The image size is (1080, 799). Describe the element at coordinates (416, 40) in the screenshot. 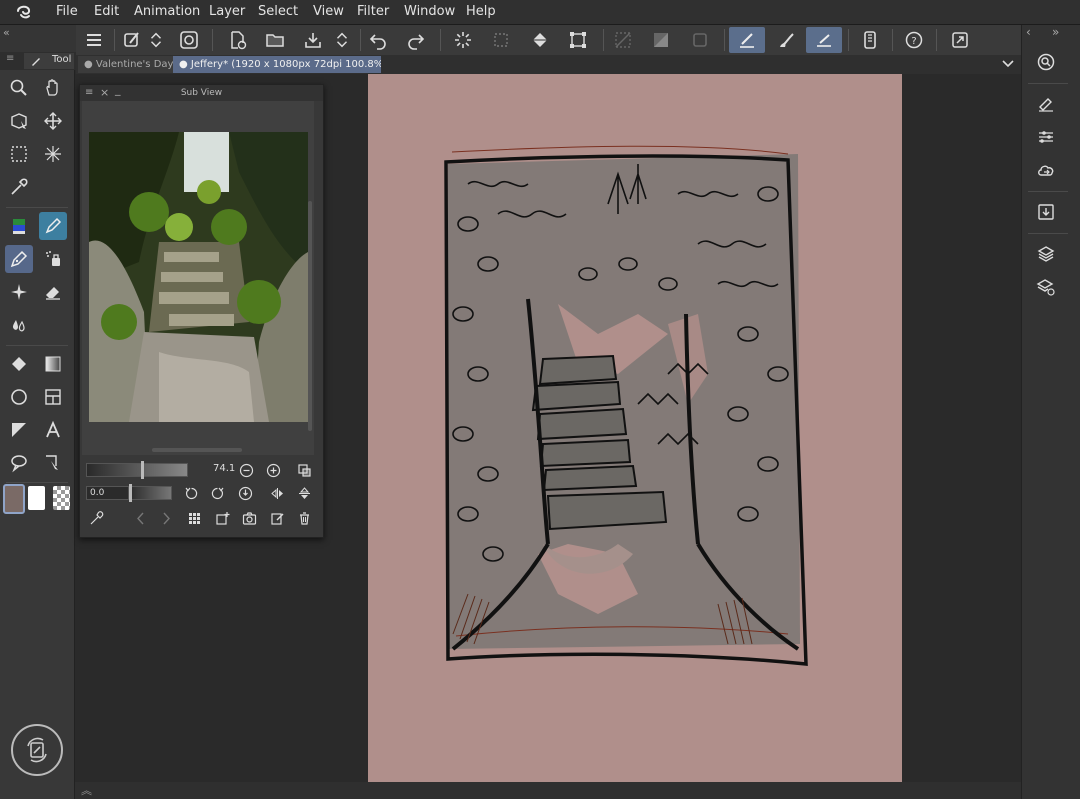

I see `redo-button` at that location.